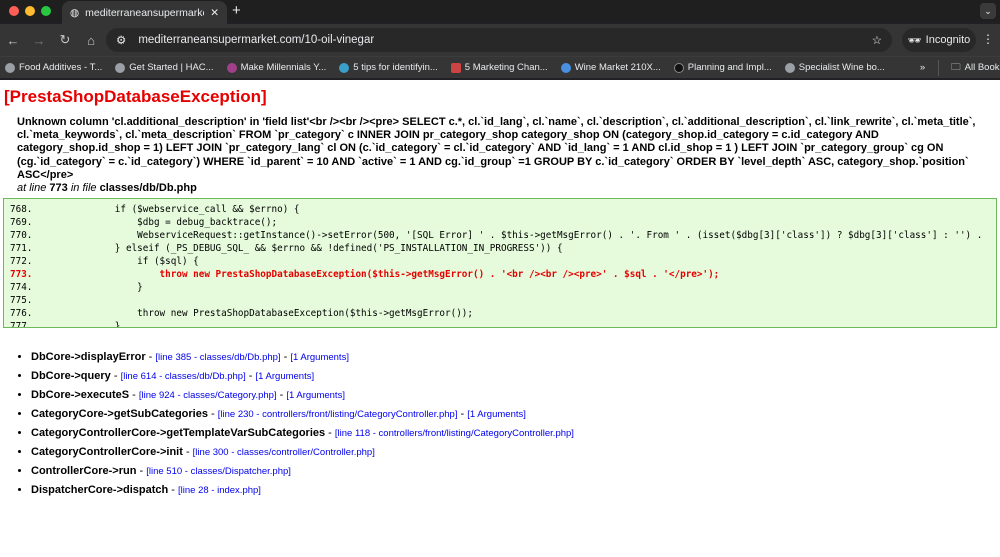 This screenshot has width=1000, height=557. I want to click on trace-function: DbCore->executeS, so click(80, 395).